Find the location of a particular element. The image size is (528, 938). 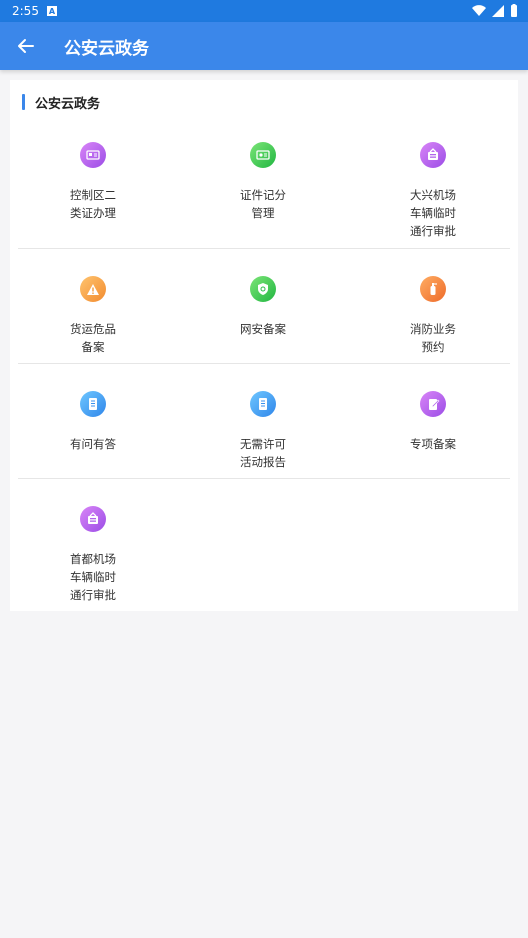

service-label: 控制区二 类证办理 is located at coordinates (93, 204).